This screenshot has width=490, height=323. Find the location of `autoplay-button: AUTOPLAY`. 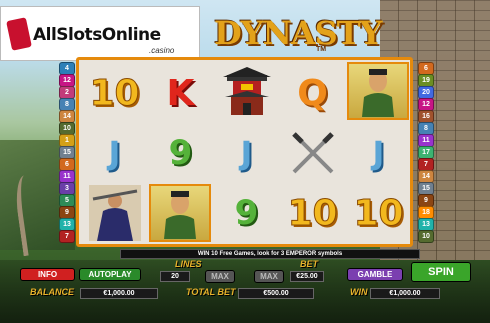

autoplay-button: AUTOPLAY is located at coordinates (110, 274).